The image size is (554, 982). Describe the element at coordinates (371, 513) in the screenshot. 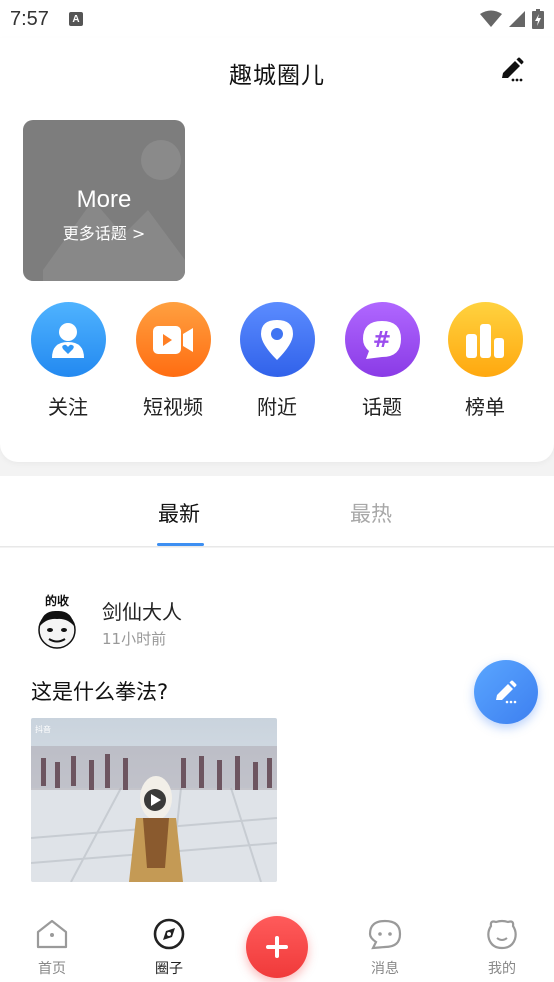

I see `tab-hottest: 最热` at that location.